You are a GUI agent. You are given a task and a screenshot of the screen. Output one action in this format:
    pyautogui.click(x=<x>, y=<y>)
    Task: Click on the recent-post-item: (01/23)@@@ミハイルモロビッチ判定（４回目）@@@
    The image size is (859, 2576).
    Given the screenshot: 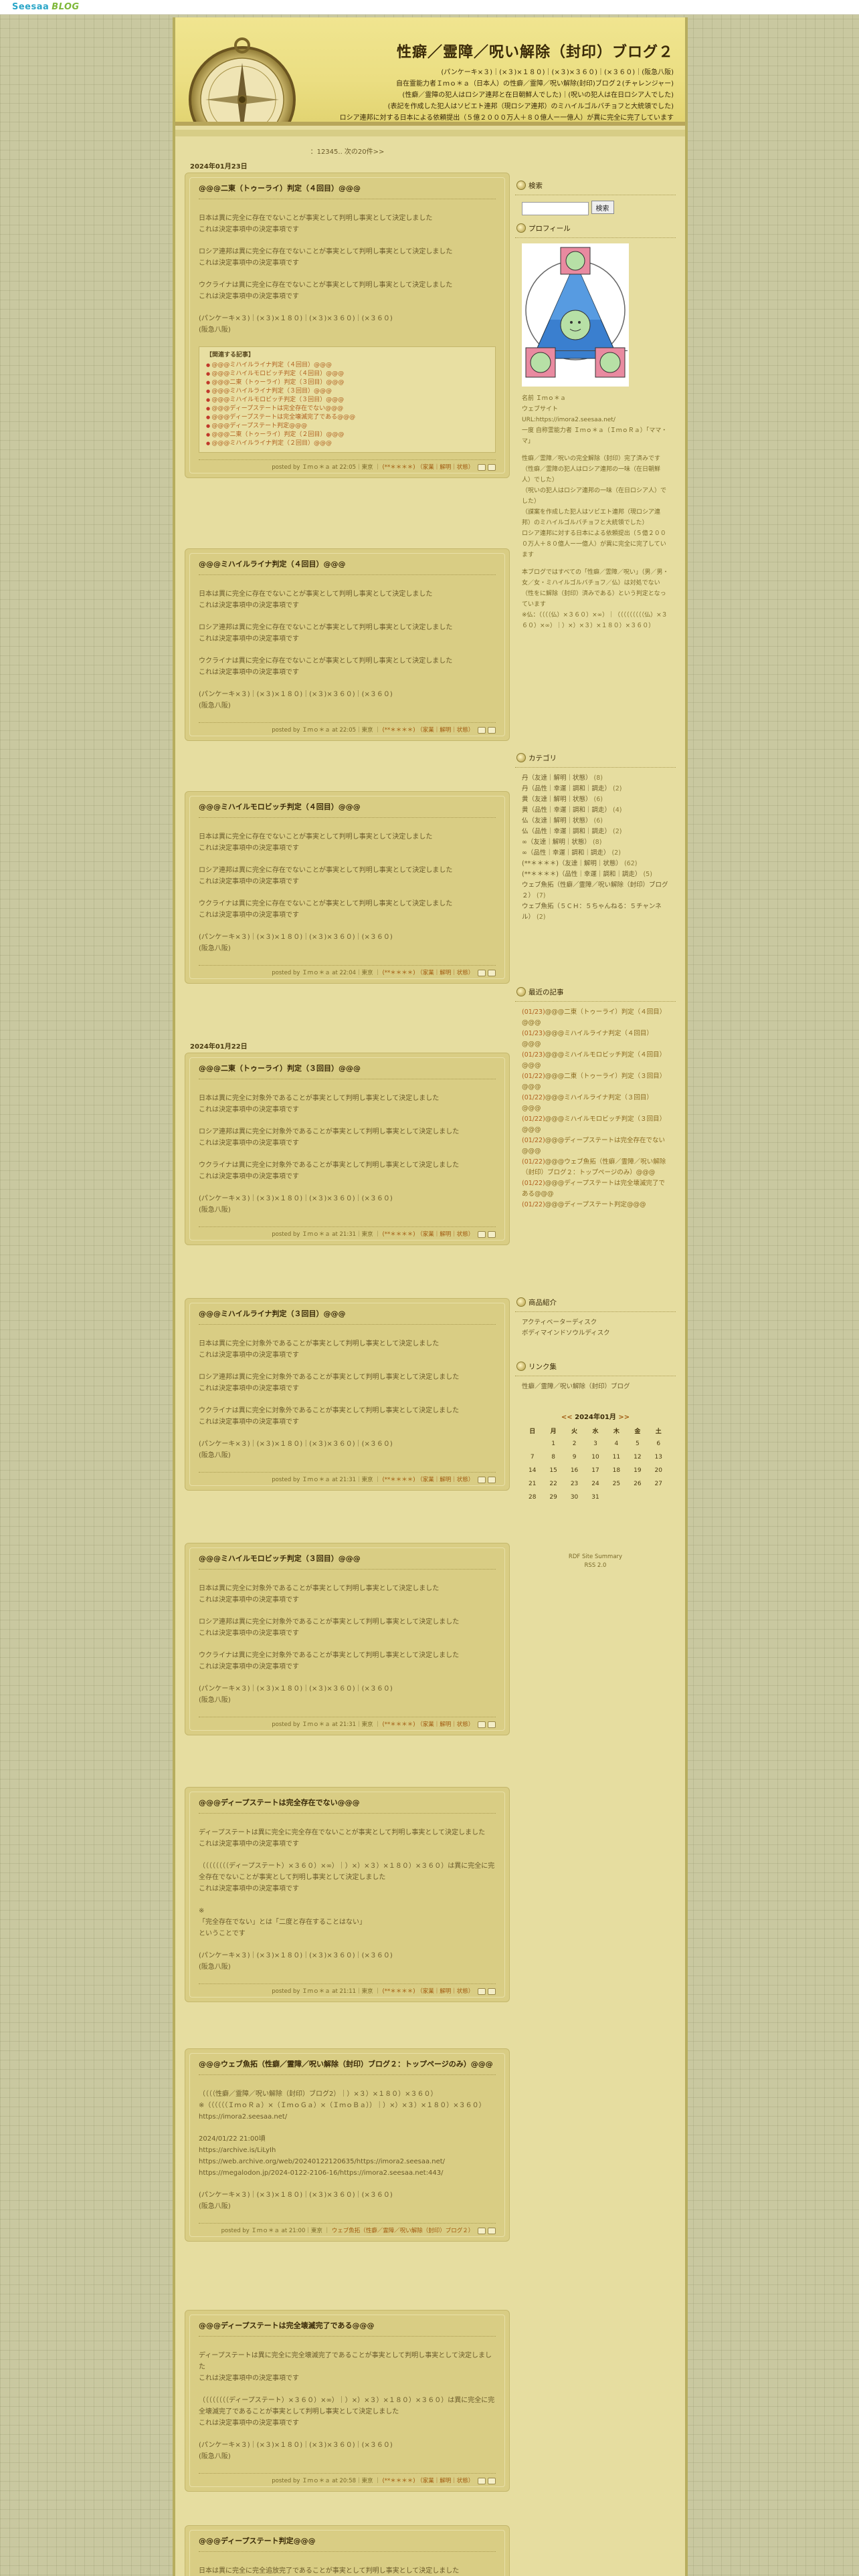 What is the action you would take?
    pyautogui.click(x=595, y=1060)
    